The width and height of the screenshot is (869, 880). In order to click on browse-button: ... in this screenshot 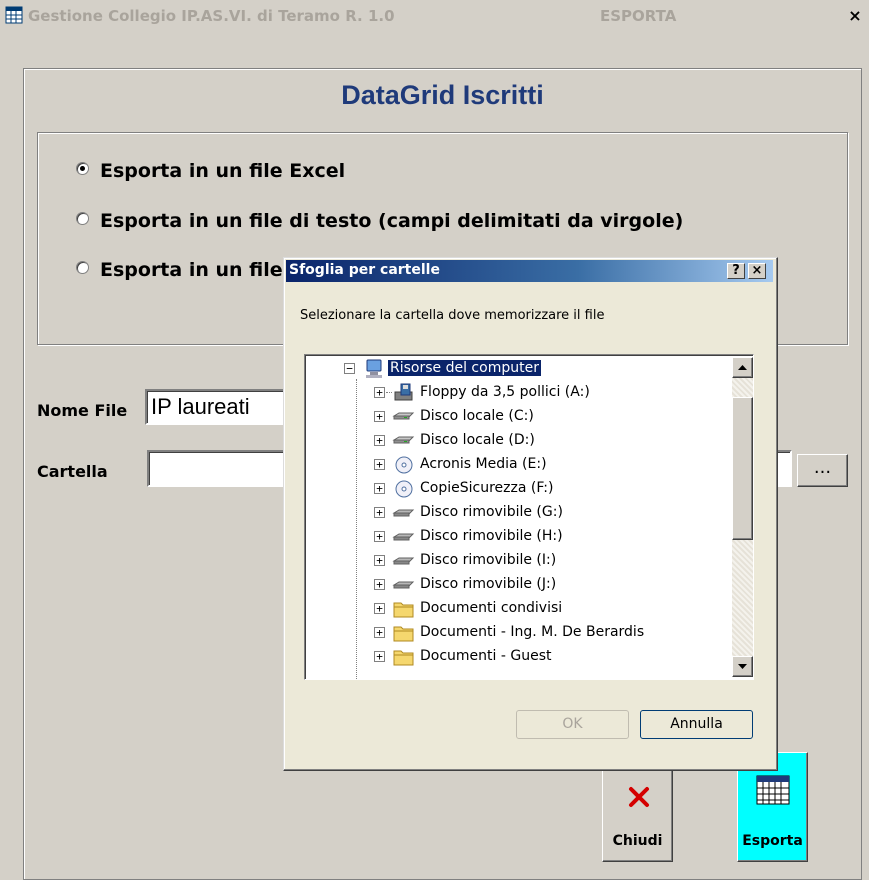, I will do `click(822, 470)`.